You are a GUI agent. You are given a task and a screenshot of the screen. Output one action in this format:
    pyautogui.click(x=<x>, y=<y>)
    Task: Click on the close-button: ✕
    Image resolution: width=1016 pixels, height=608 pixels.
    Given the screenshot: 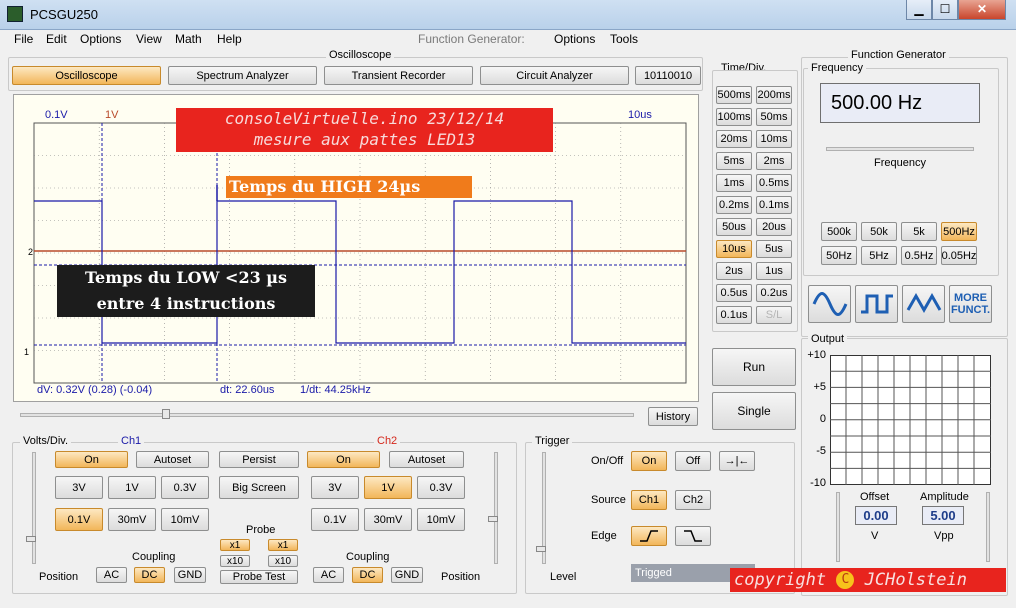 What is the action you would take?
    pyautogui.click(x=982, y=10)
    